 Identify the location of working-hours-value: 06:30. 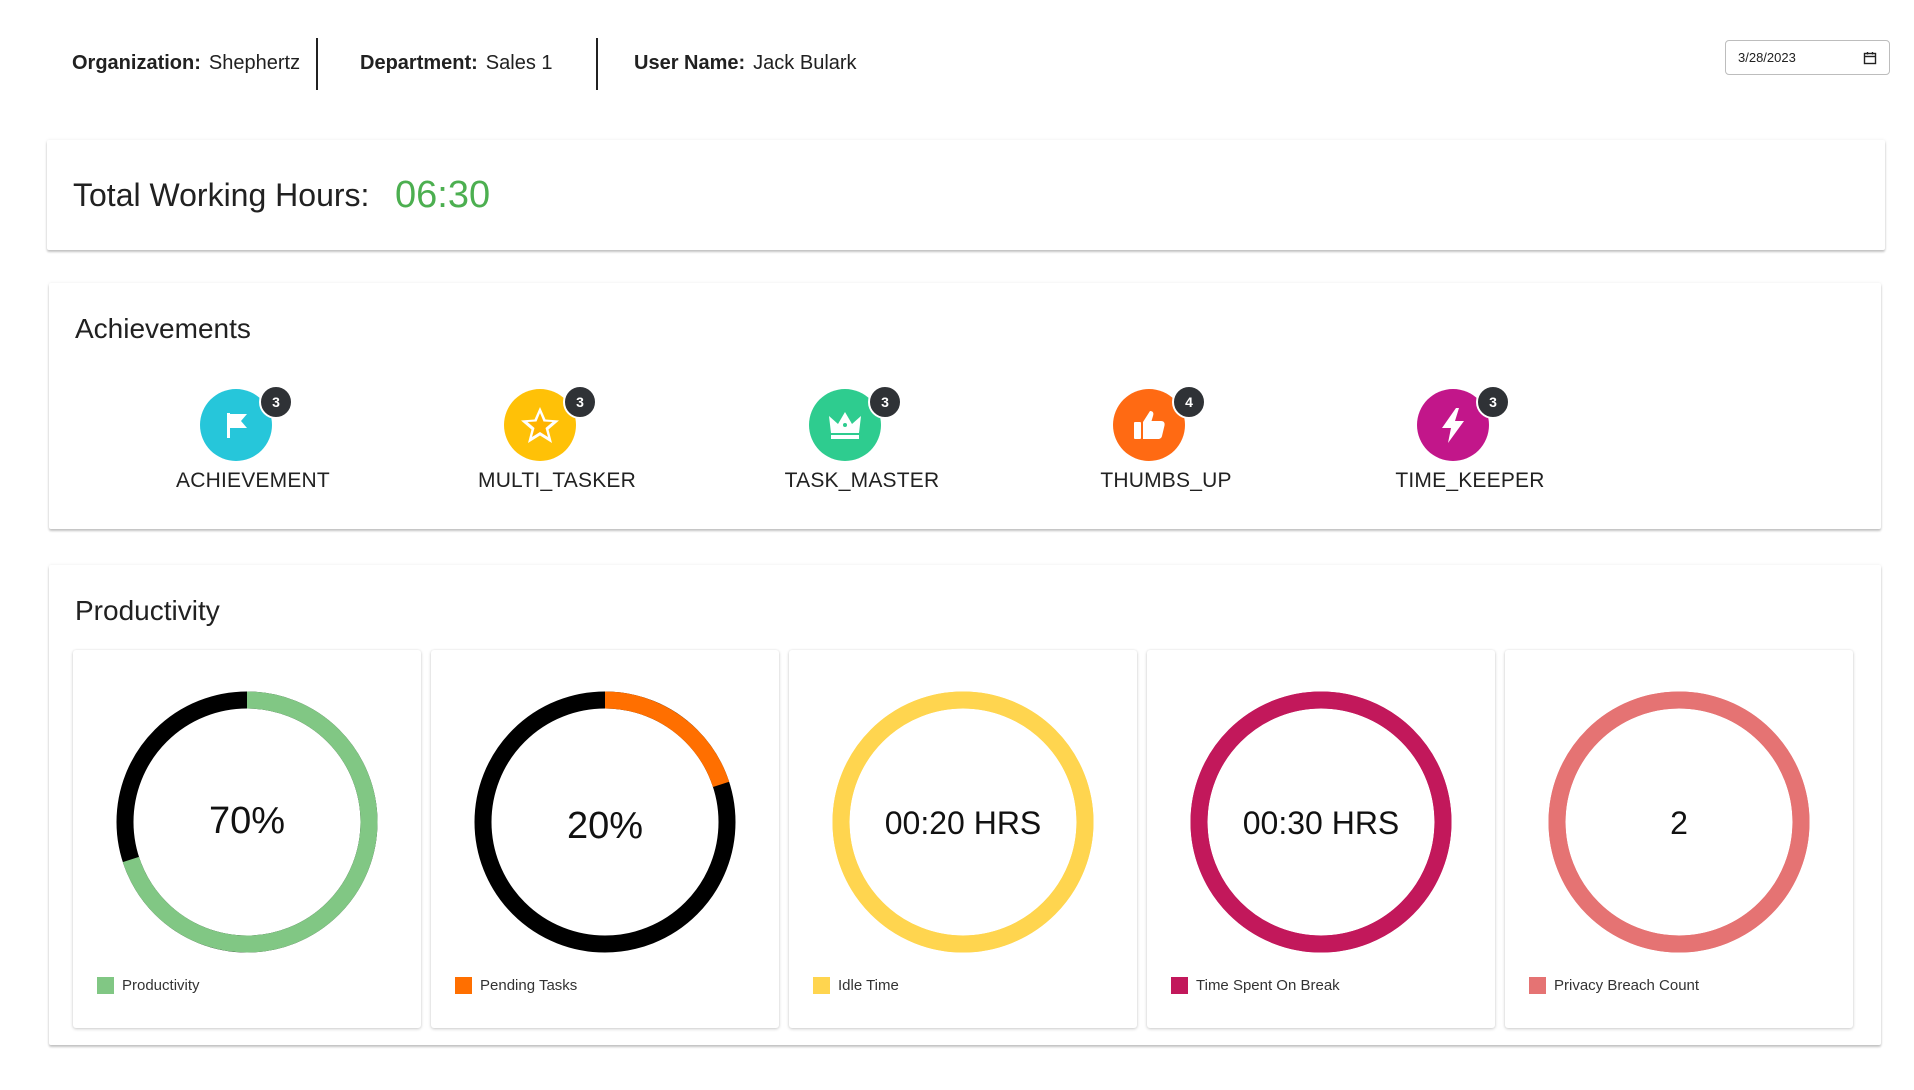
(443, 195).